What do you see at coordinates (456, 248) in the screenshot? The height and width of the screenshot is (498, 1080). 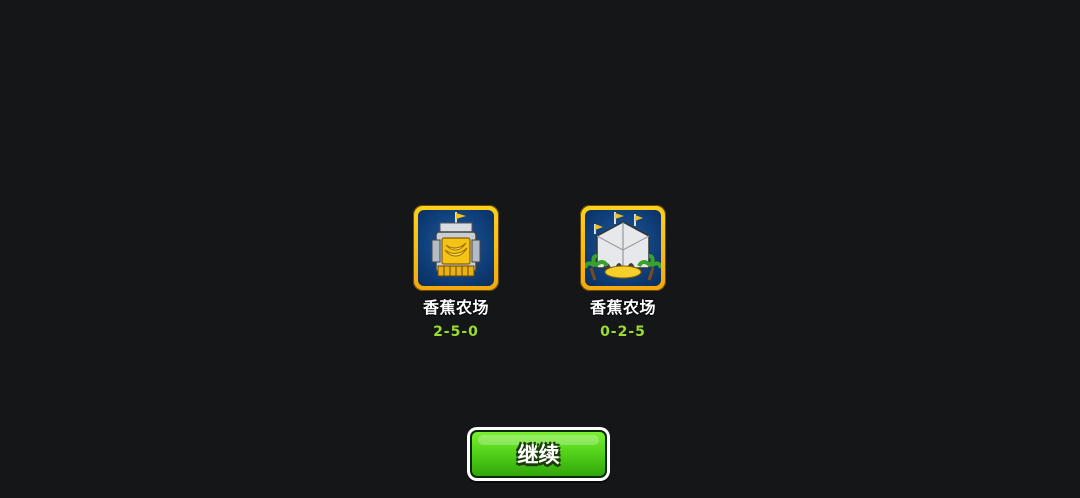 I see `banana-farm-bank-icon` at bounding box center [456, 248].